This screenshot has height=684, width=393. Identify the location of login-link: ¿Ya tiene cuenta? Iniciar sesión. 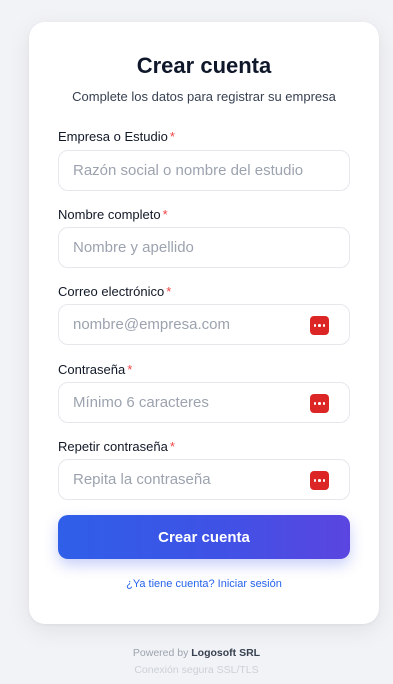
(204, 584).